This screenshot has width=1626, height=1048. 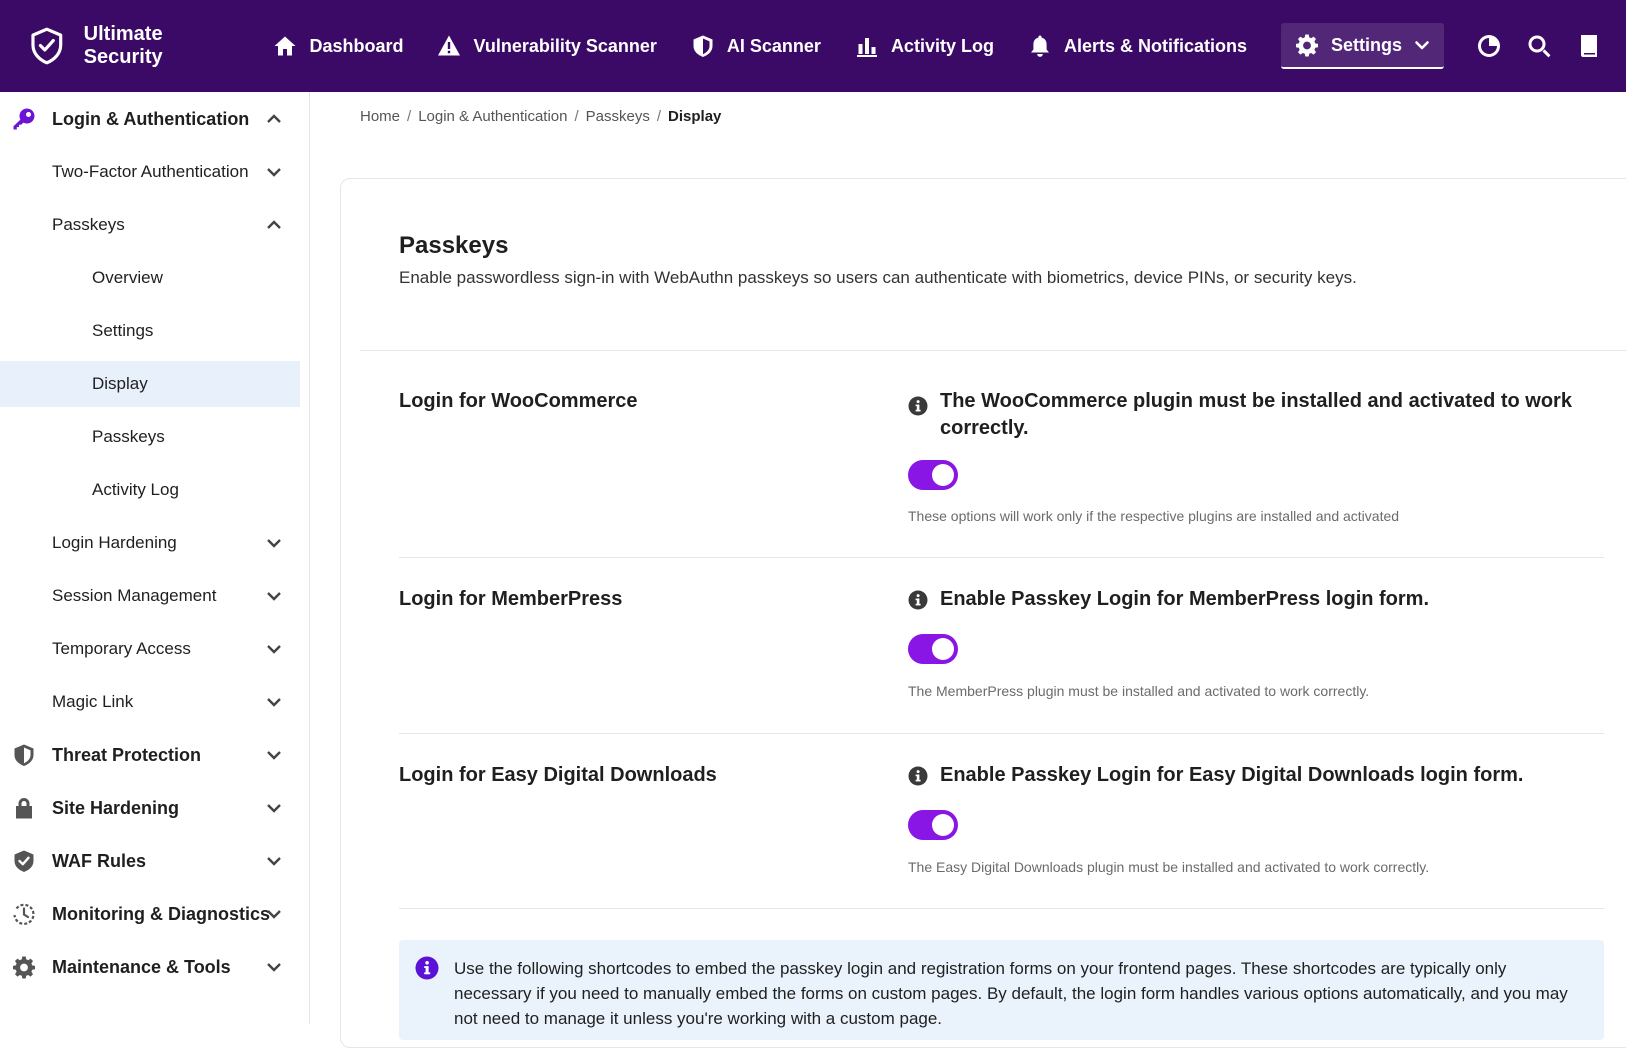 I want to click on sidebar-item-threat-protection: Threat Protection, so click(x=150, y=755).